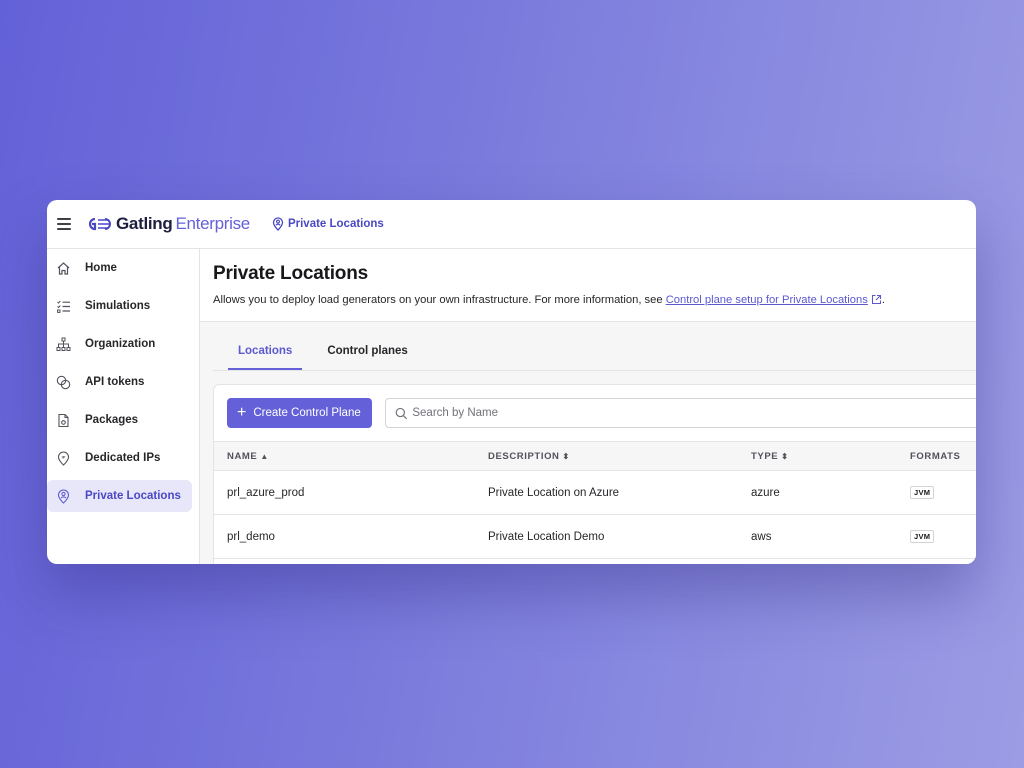  Describe the element at coordinates (594, 346) in the screenshot. I see `tab-bar: Locations Control planes` at that location.